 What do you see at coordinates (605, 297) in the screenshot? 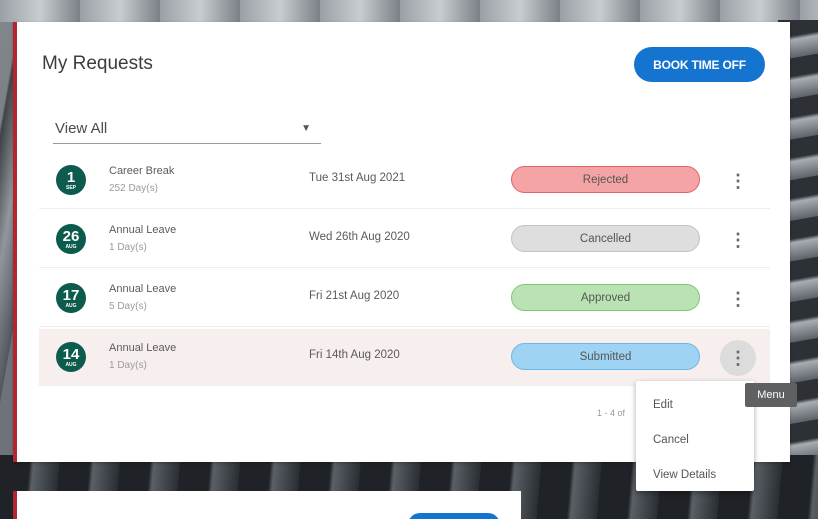
I see `status-badge: Approved` at bounding box center [605, 297].